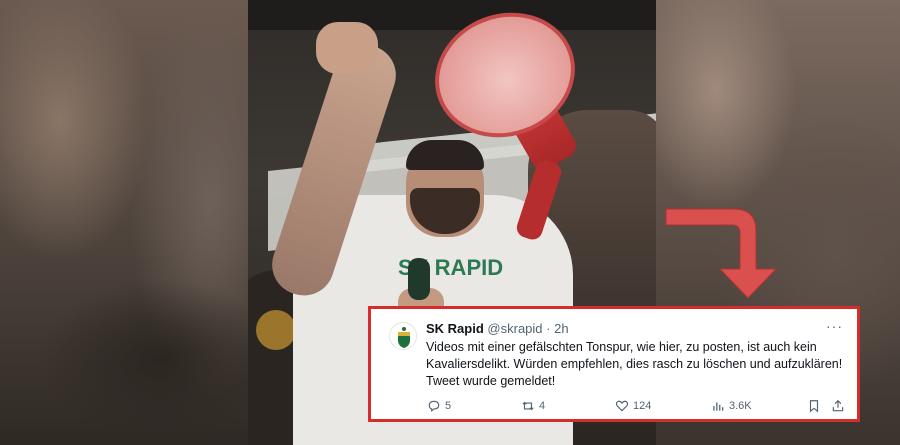 The image size is (900, 445). Describe the element at coordinates (491, 381) in the screenshot. I see `tweet-text-line: Tweet wurde gemeldet!` at that location.